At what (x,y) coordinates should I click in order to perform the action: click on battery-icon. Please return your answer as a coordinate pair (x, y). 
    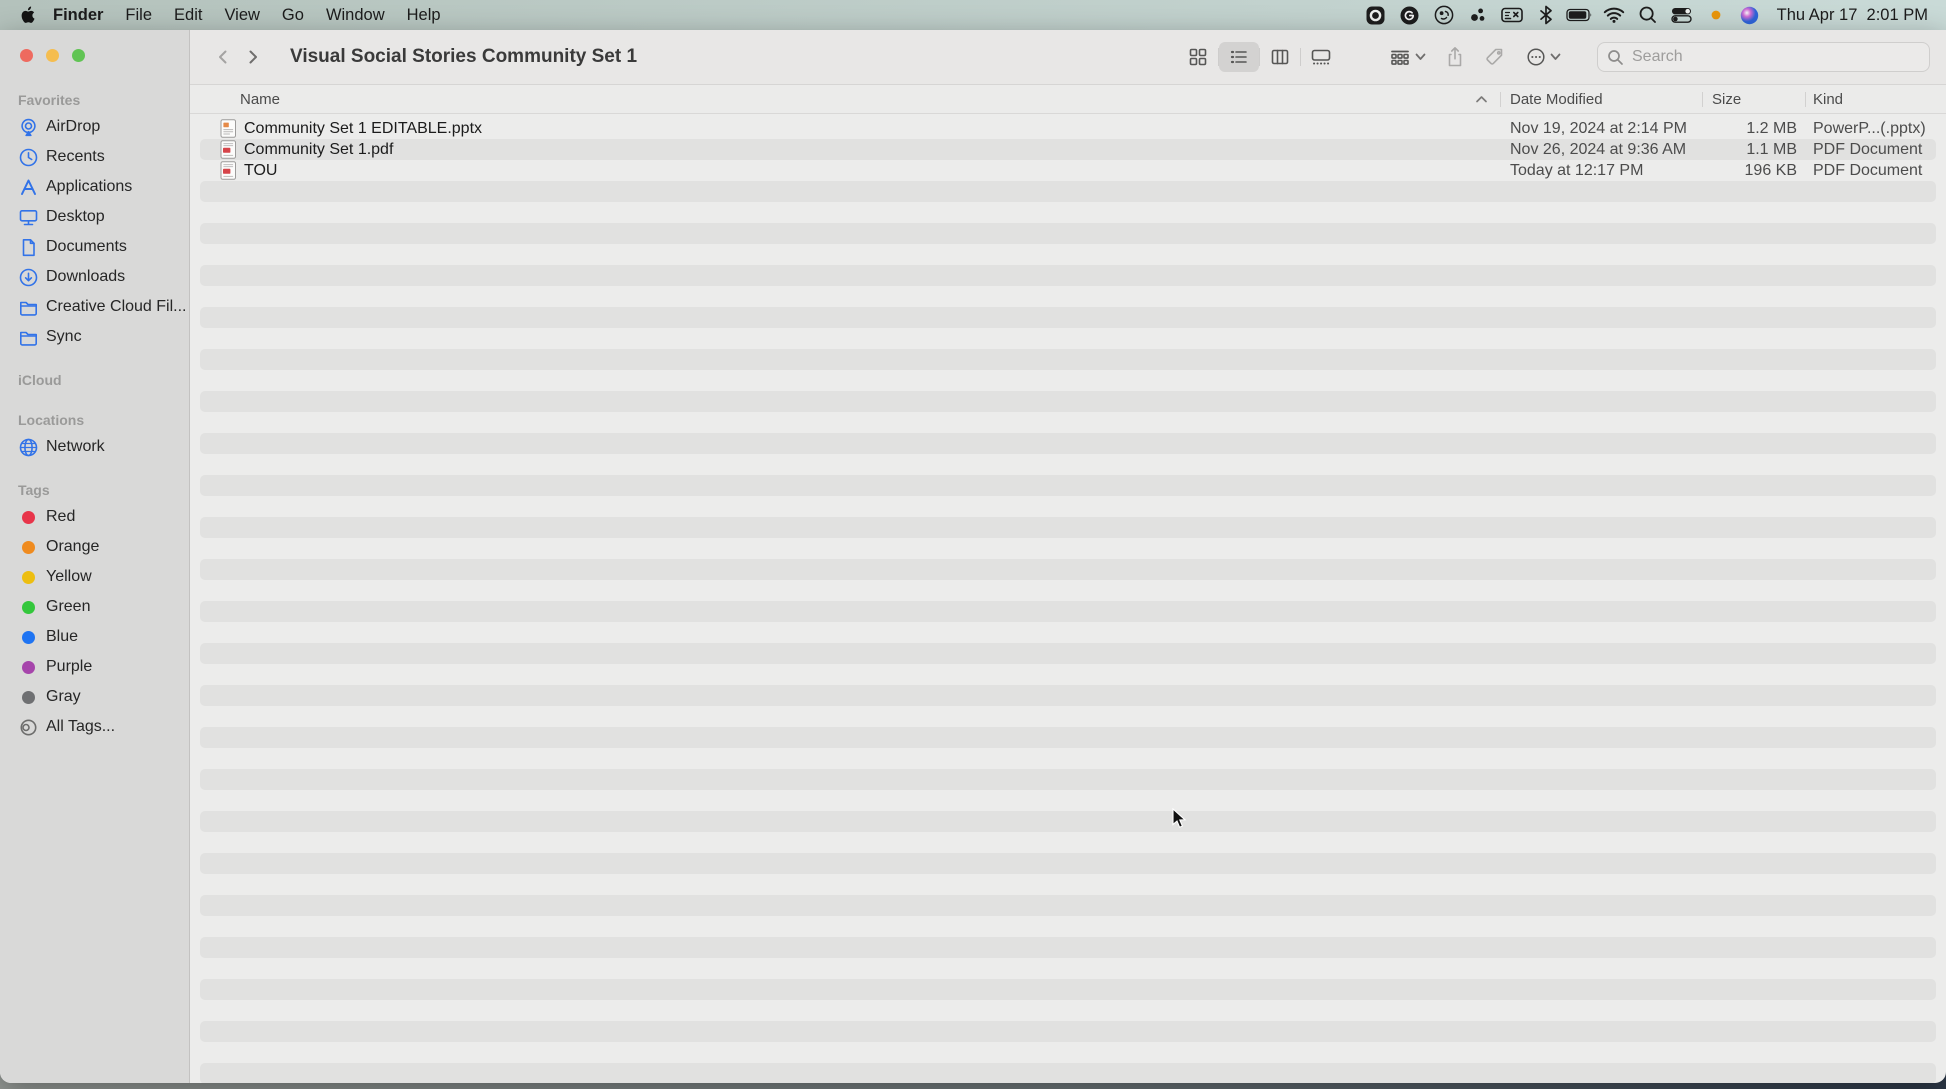
    Looking at the image, I should click on (1580, 15).